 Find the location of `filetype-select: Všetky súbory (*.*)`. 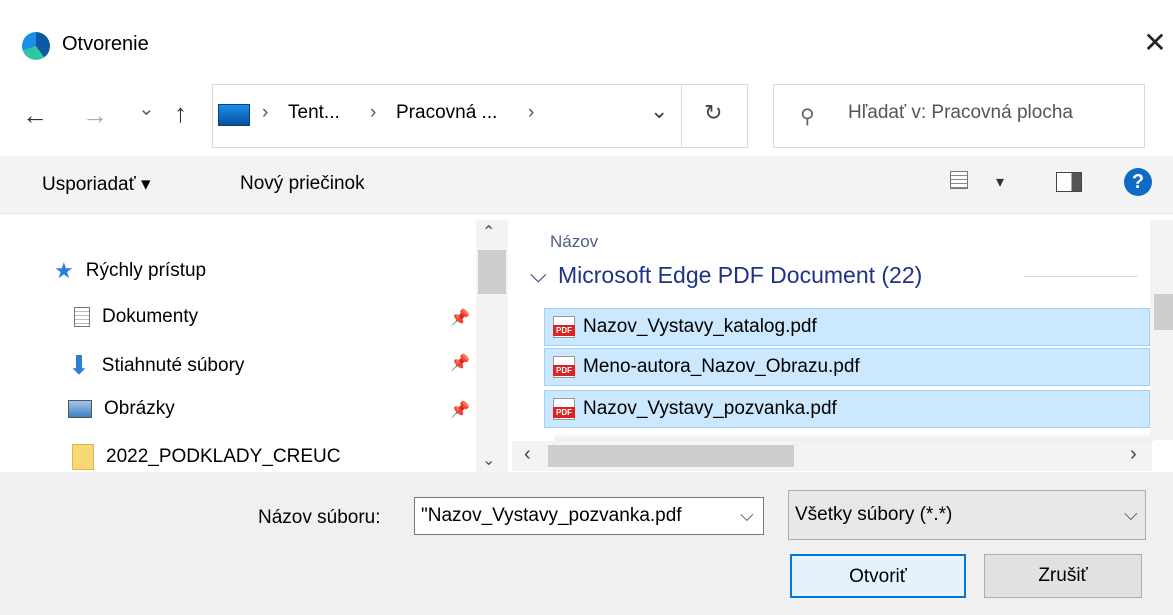

filetype-select: Všetky súbory (*.*) is located at coordinates (967, 515).